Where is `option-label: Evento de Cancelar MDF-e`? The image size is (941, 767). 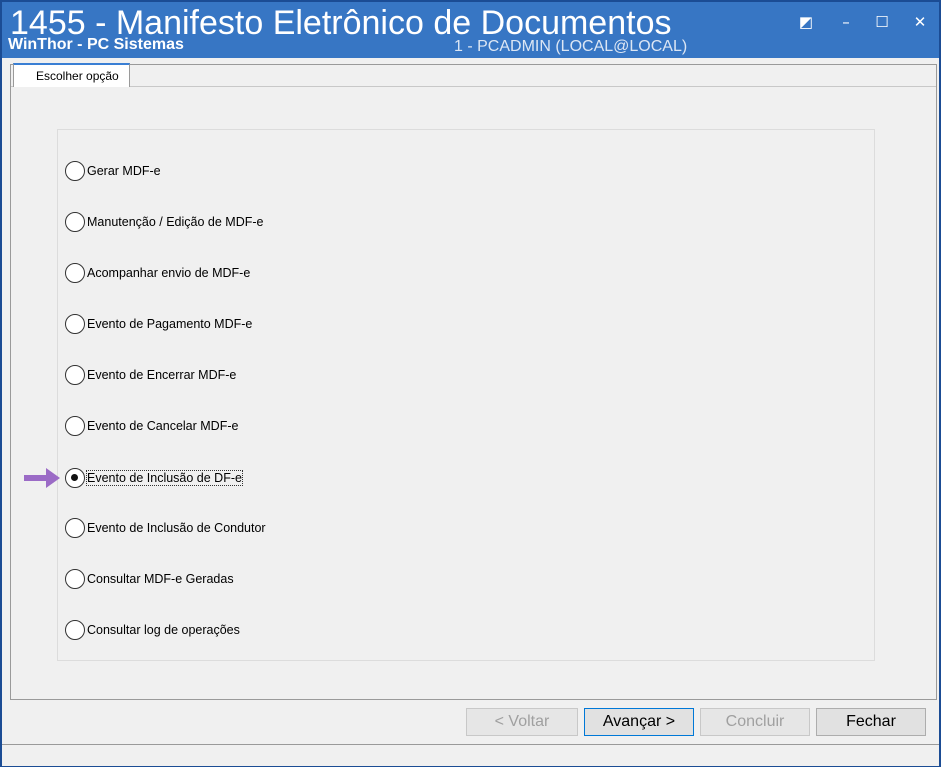 option-label: Evento de Cancelar MDF-e is located at coordinates (163, 426).